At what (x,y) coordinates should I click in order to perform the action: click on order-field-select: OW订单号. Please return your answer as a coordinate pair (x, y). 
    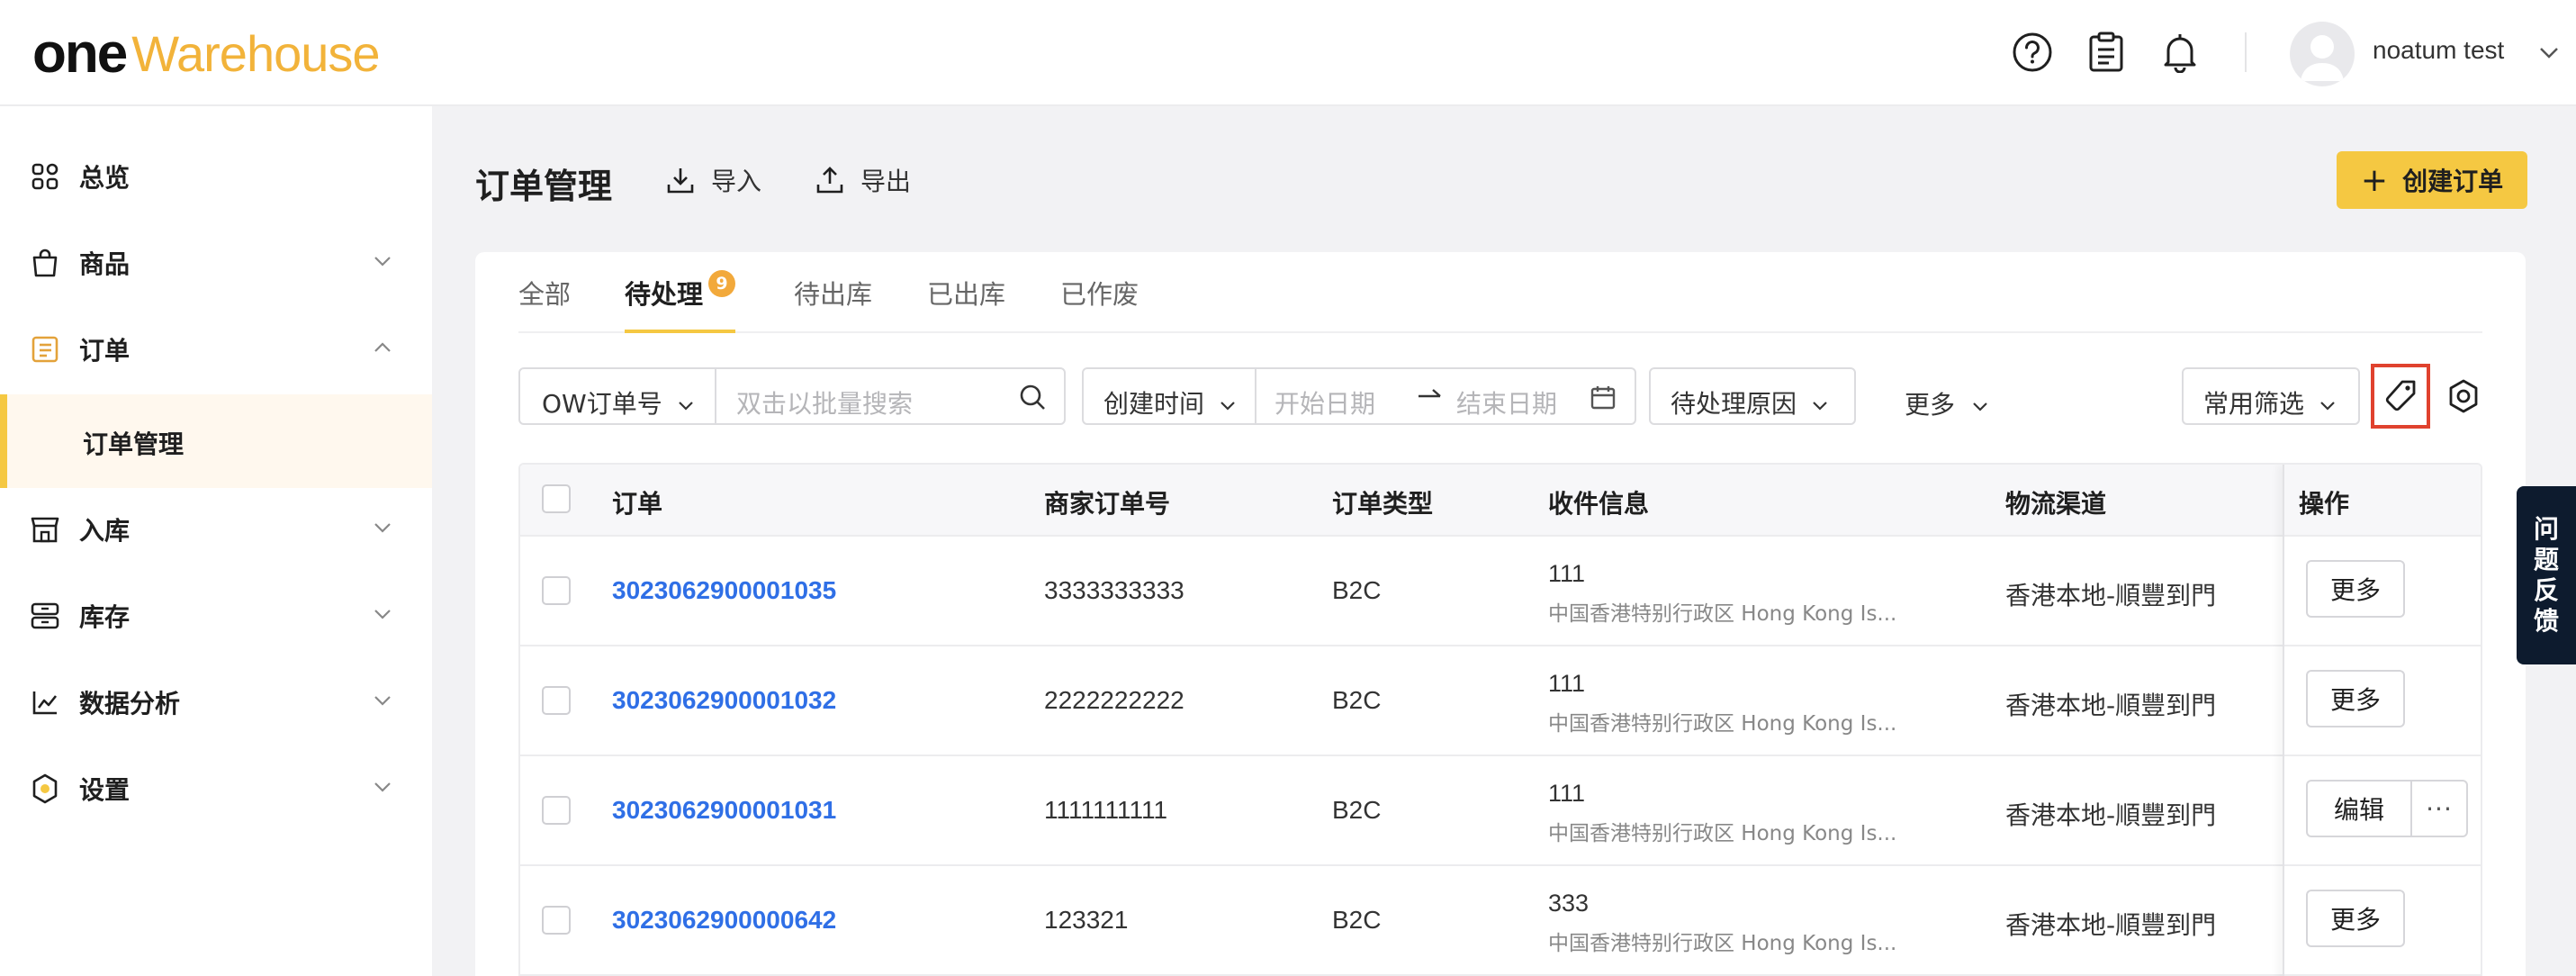
    Looking at the image, I should click on (619, 402).